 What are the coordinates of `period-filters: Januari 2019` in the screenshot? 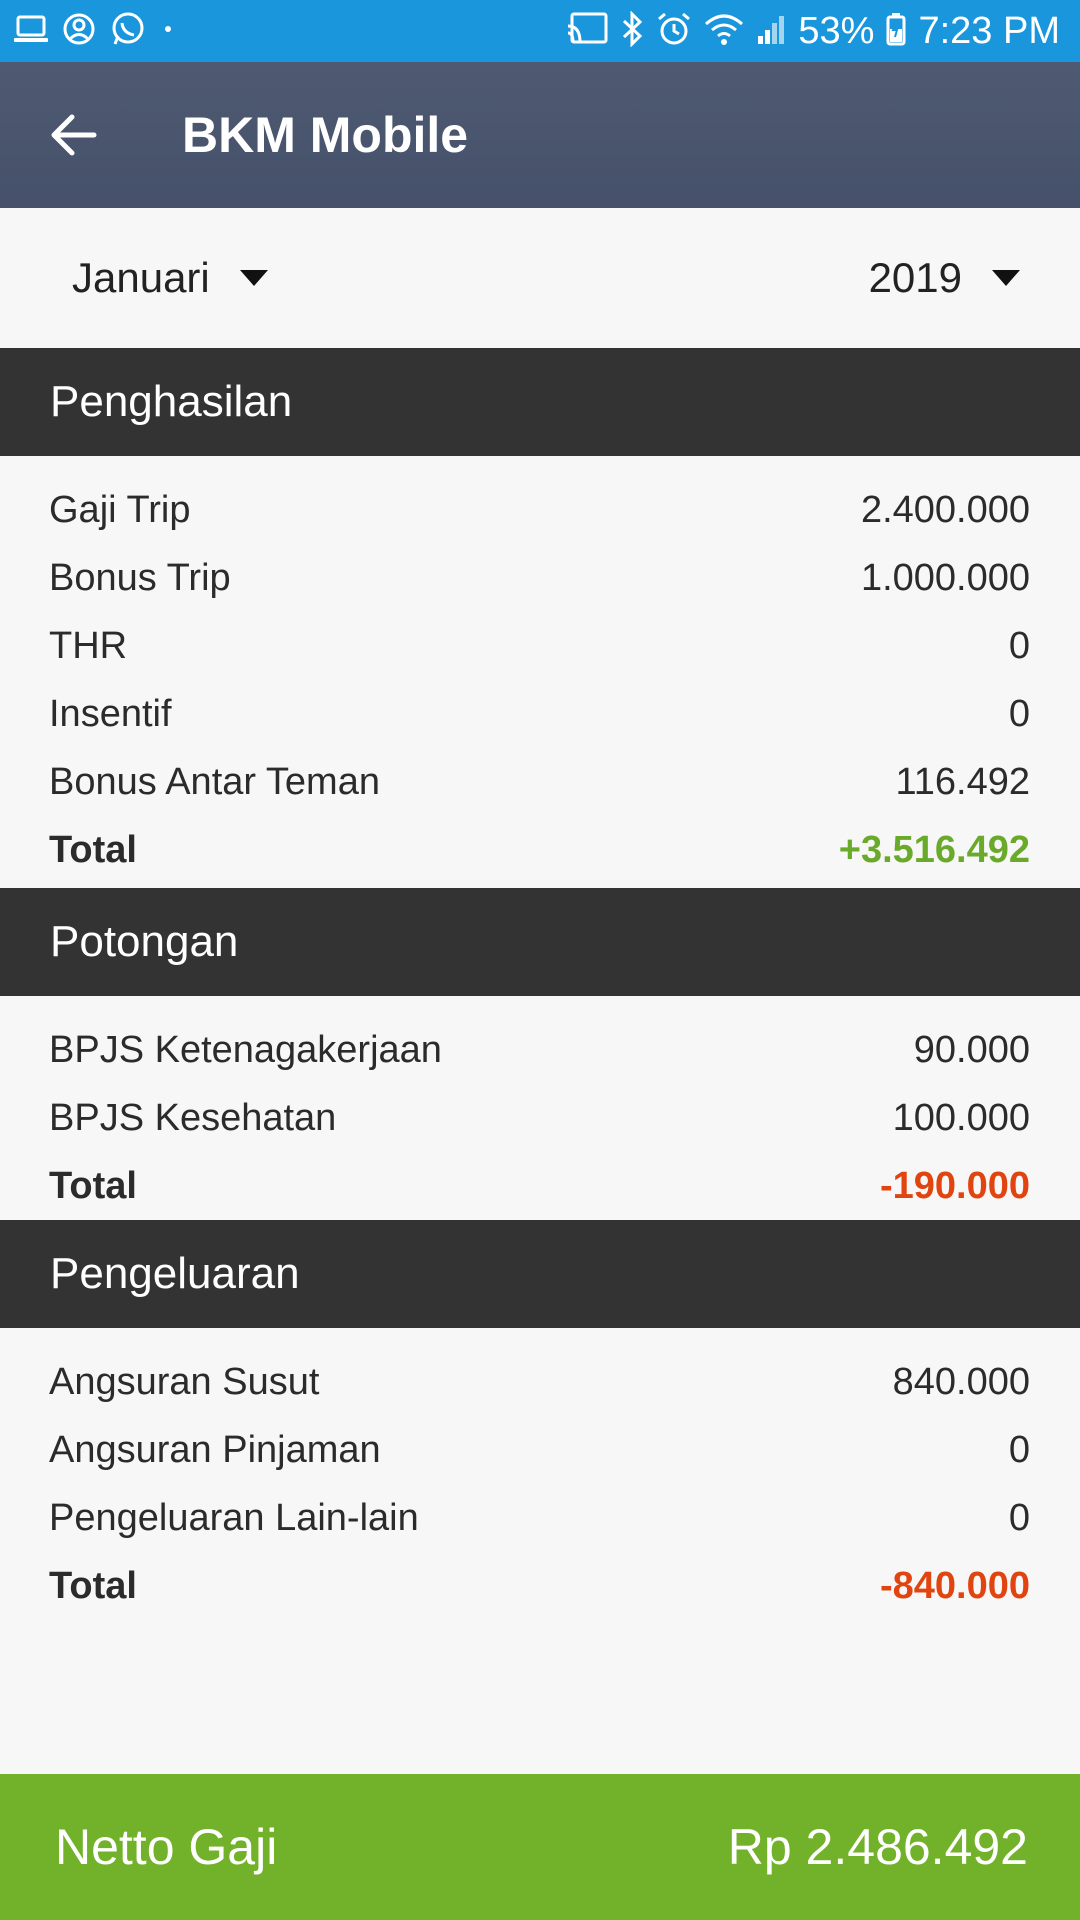 It's located at (540, 278).